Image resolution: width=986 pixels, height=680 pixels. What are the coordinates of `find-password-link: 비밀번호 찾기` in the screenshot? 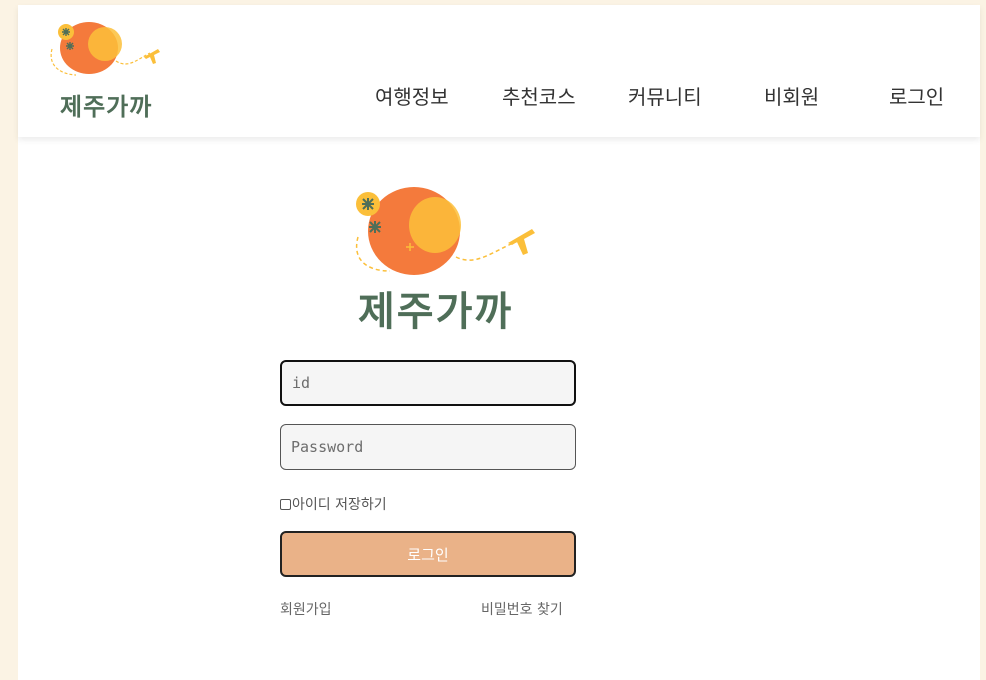 It's located at (522, 609).